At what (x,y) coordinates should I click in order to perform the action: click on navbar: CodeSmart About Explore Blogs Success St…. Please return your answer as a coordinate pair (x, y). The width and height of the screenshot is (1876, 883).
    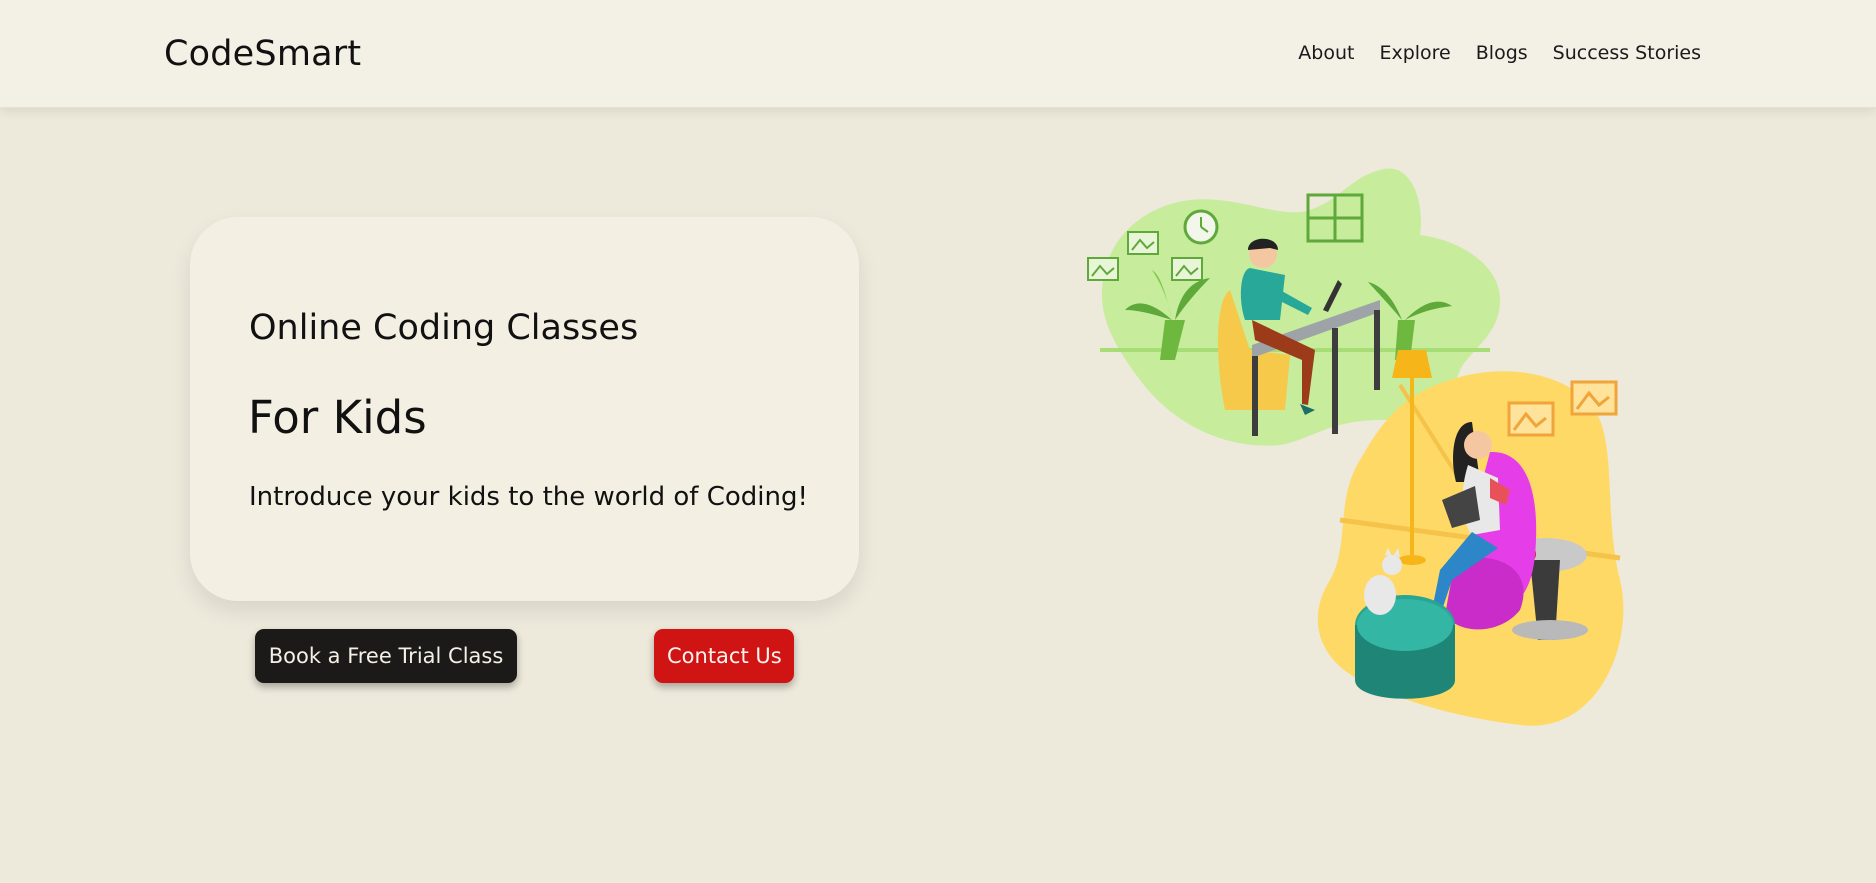
    Looking at the image, I should click on (938, 54).